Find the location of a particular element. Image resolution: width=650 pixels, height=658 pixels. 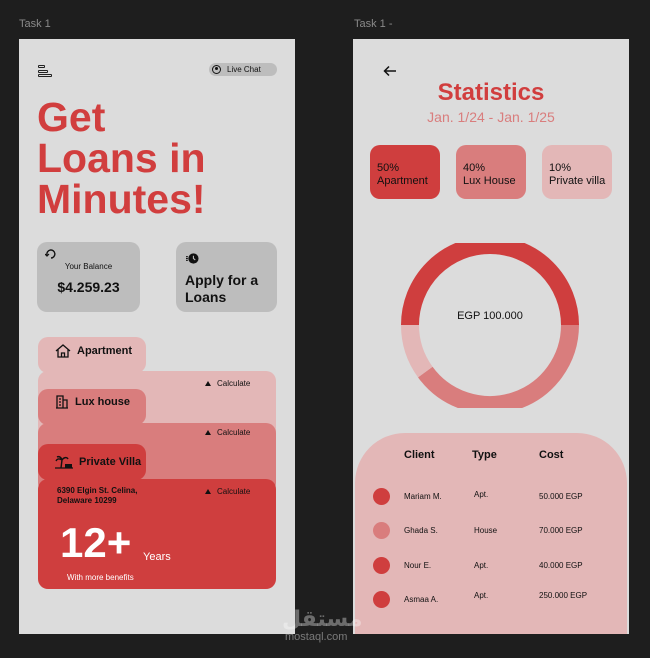

apply-line-2: Loans is located at coordinates (206, 297).